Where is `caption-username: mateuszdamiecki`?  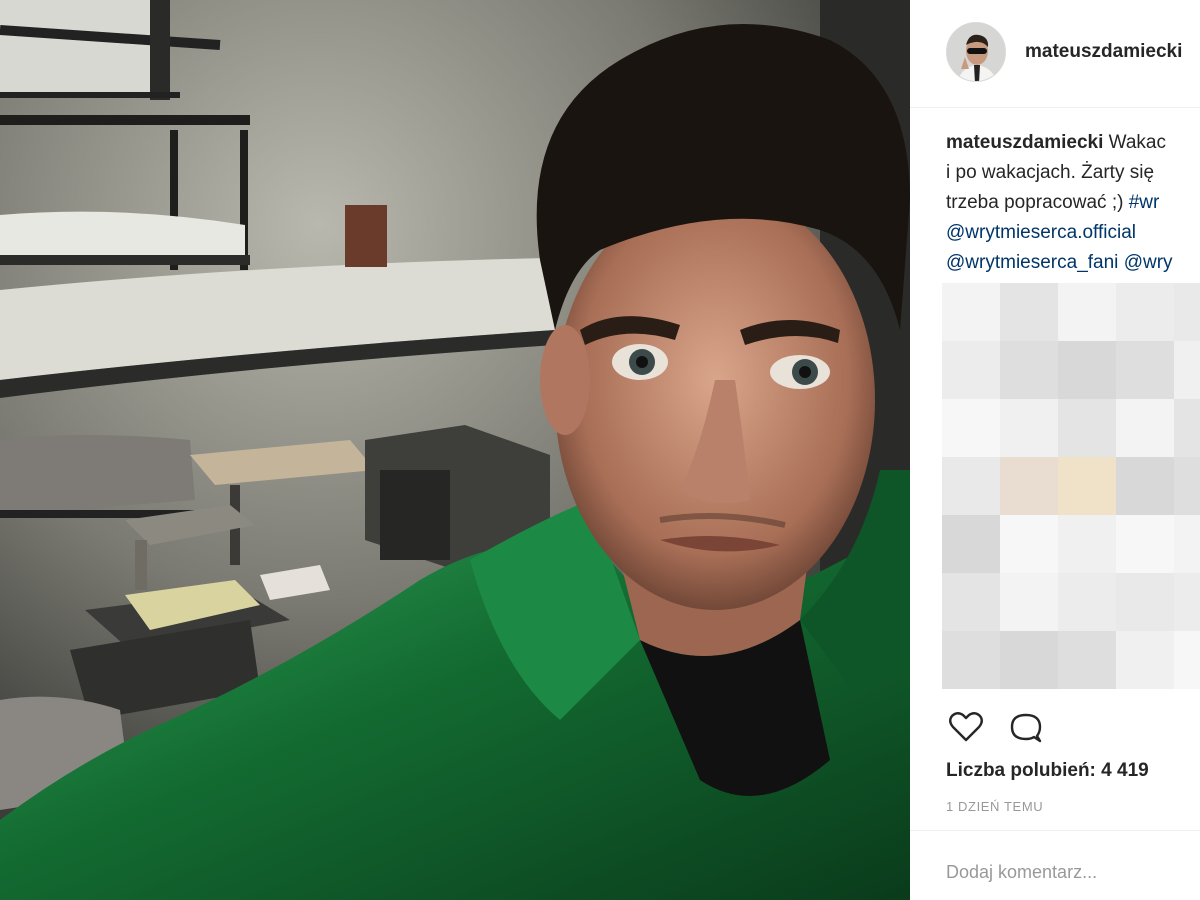 caption-username: mateuszdamiecki is located at coordinates (1024, 142).